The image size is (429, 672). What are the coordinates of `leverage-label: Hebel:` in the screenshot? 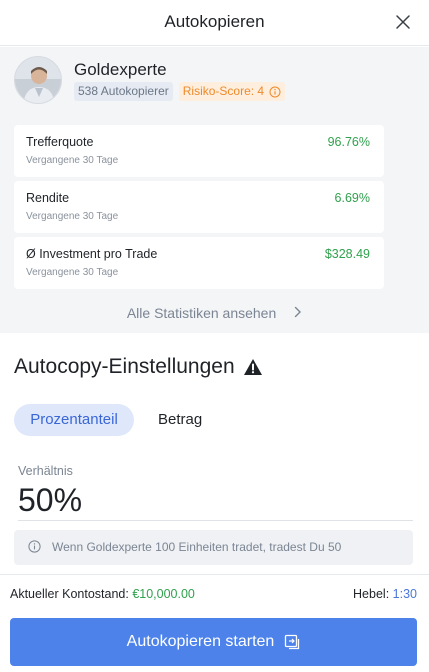 It's located at (371, 594).